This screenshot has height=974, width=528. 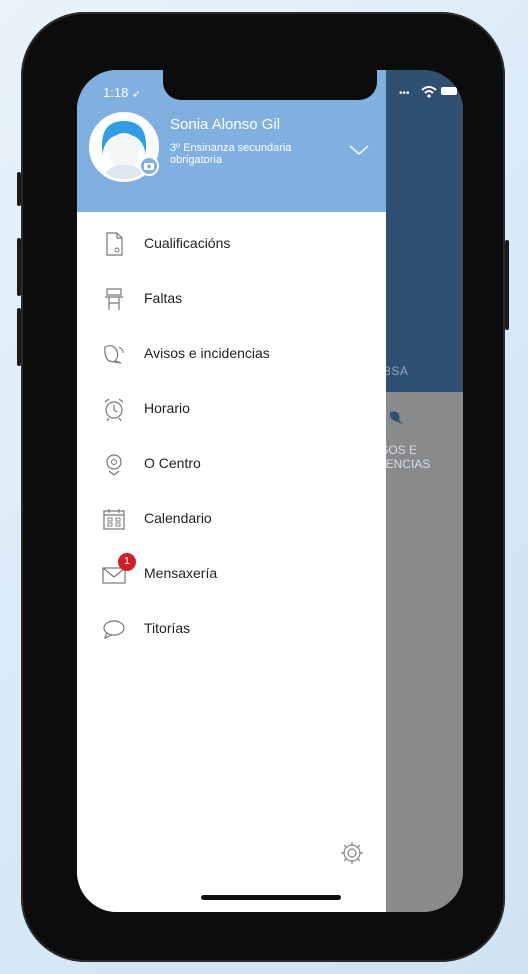 What do you see at coordinates (167, 408) in the screenshot?
I see `menu-label: Horario` at bounding box center [167, 408].